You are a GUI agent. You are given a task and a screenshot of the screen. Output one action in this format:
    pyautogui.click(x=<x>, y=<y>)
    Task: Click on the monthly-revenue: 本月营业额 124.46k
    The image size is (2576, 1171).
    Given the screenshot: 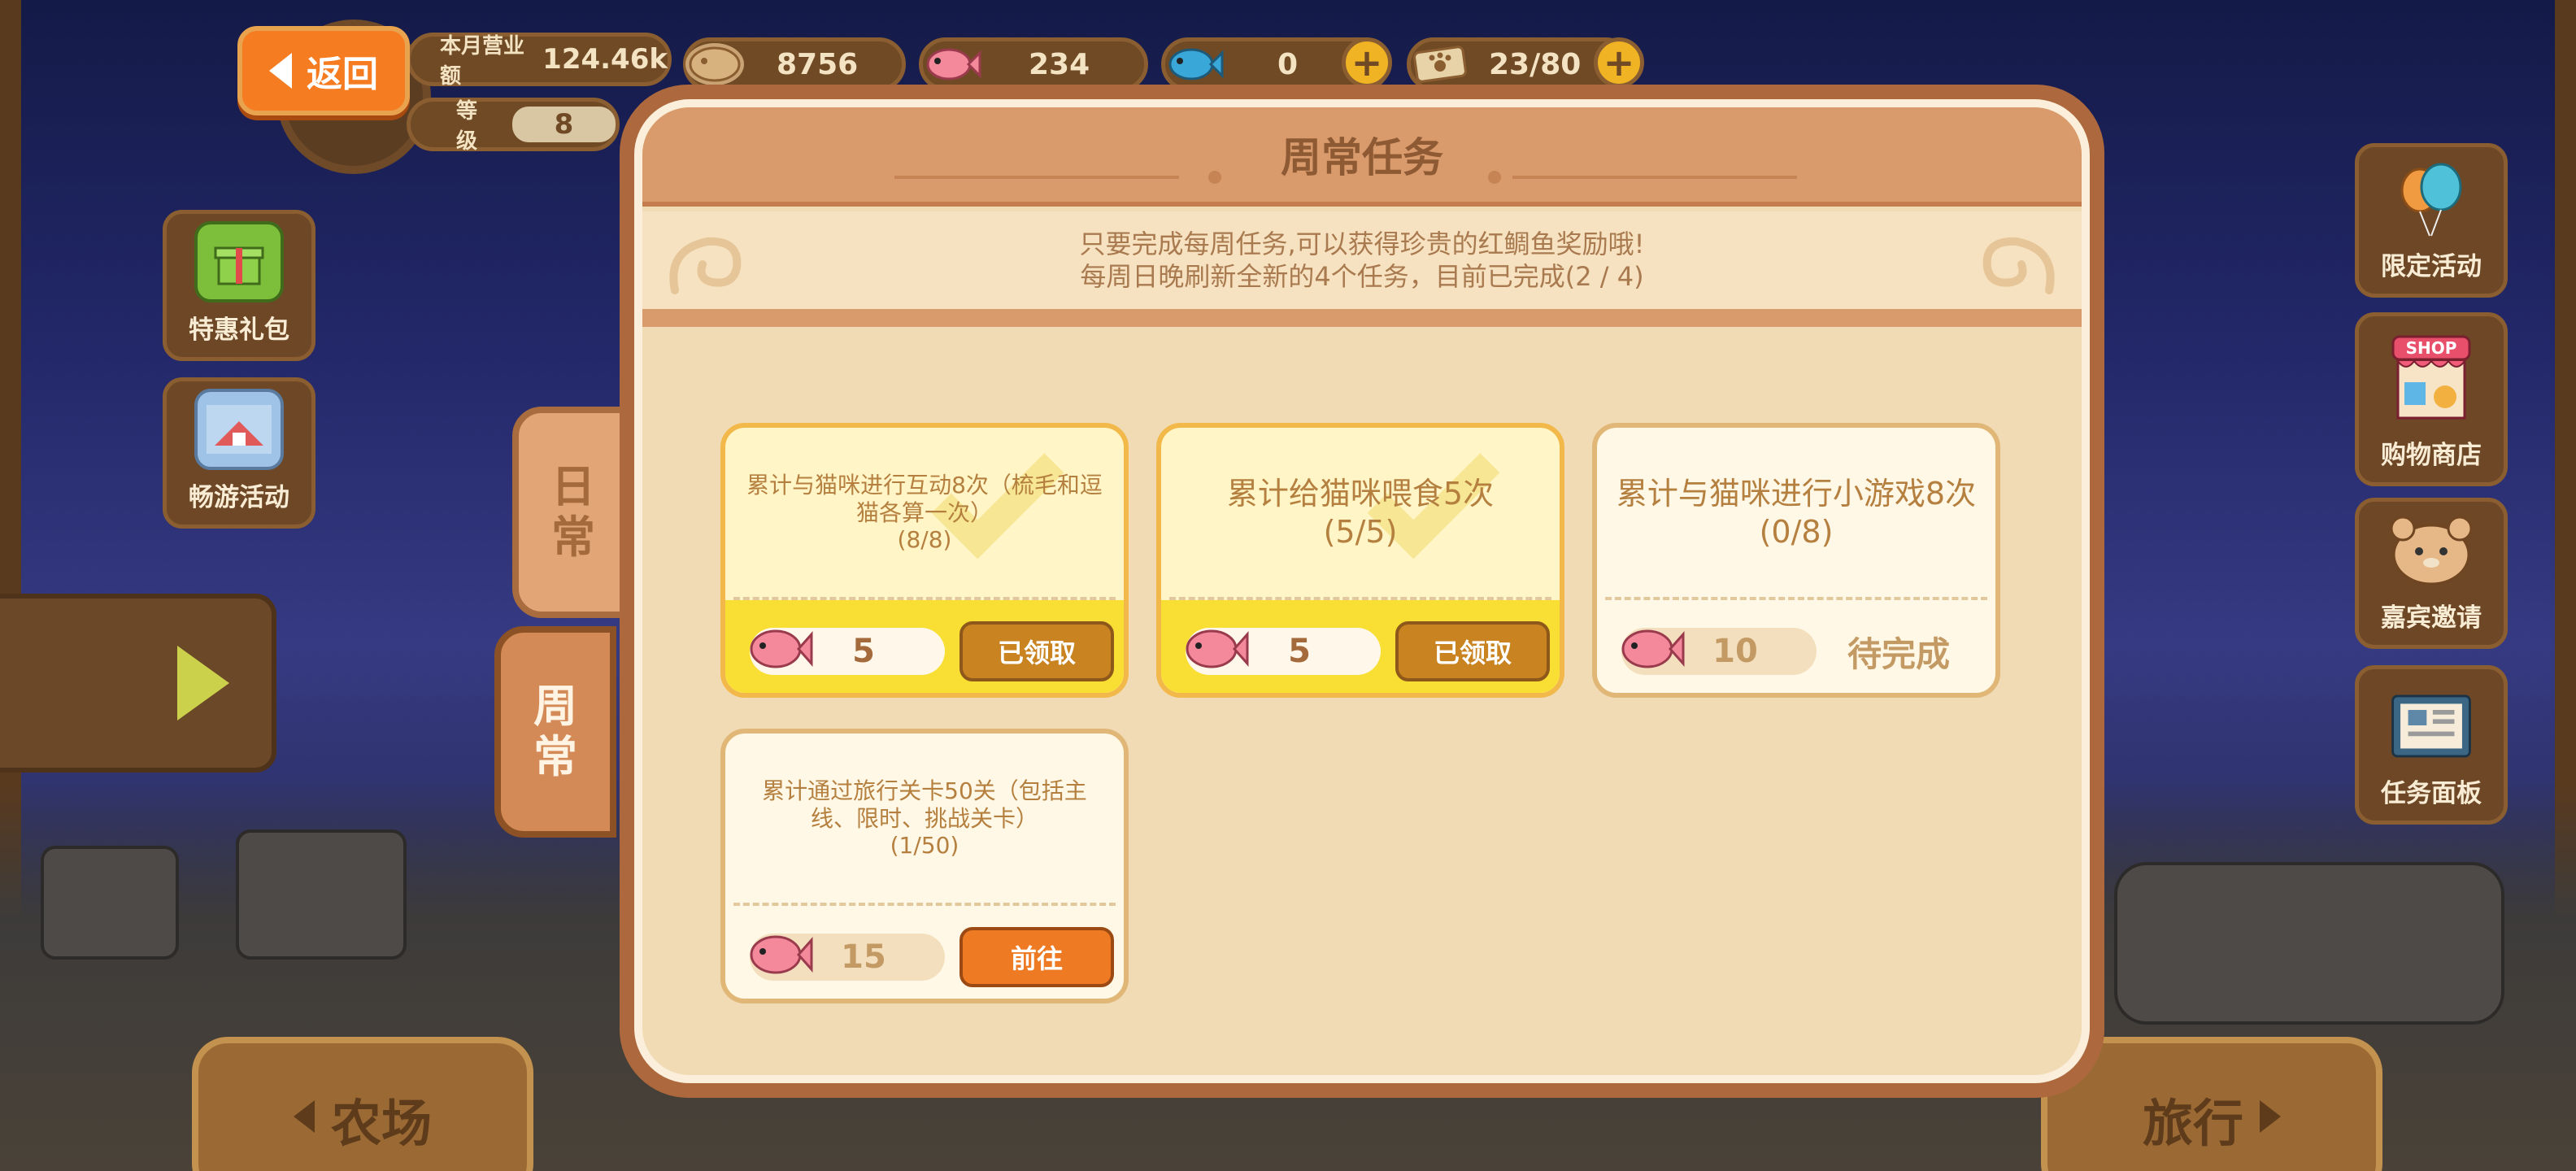 What is the action you would take?
    pyautogui.click(x=540, y=61)
    